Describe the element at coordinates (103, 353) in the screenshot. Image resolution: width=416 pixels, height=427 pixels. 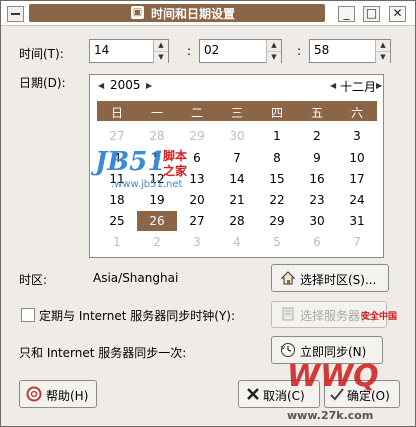
I see `sync-once-label: 只和 Internet 服务器同步一次:` at that location.